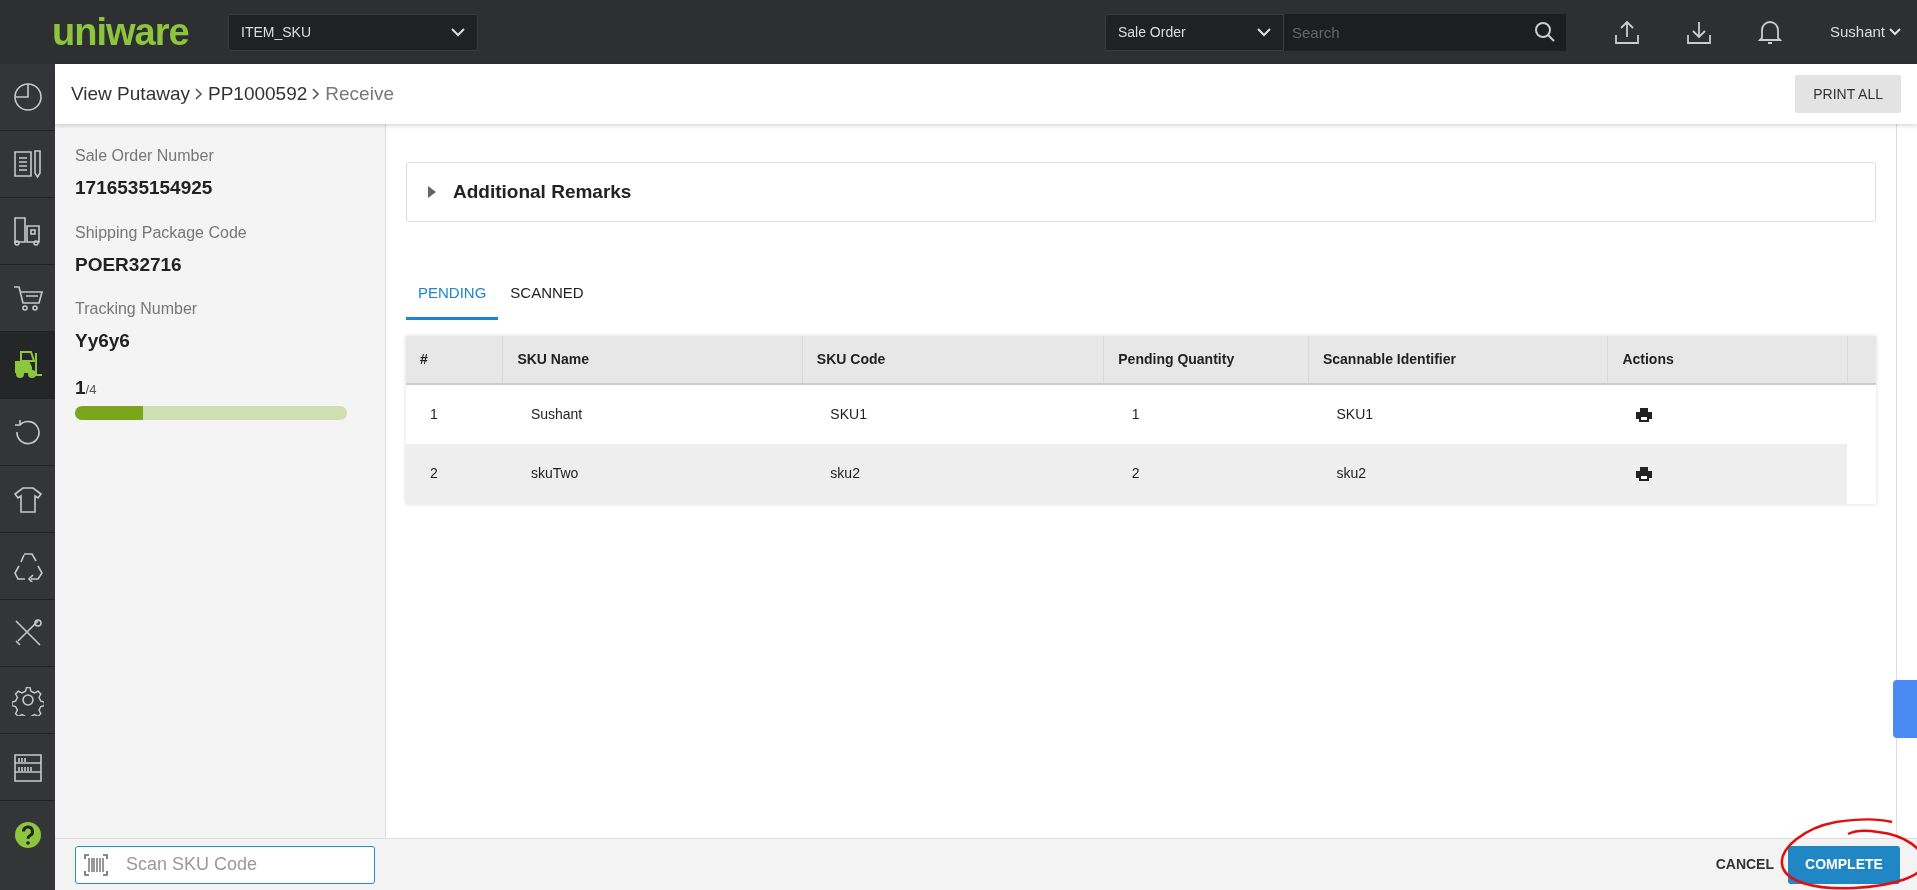 The width and height of the screenshot is (1917, 890). I want to click on field-label: Tracking Number, so click(137, 309).